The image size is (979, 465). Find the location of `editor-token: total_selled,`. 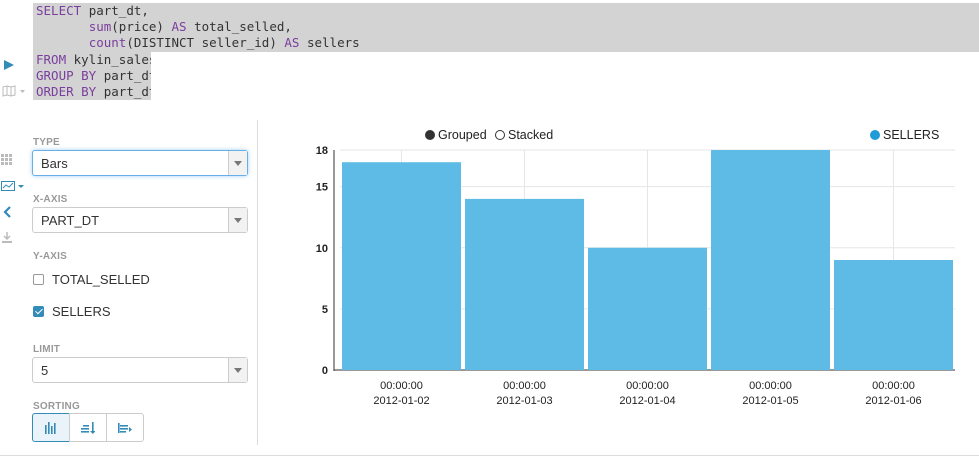

editor-token: total_selled, is located at coordinates (239, 27).